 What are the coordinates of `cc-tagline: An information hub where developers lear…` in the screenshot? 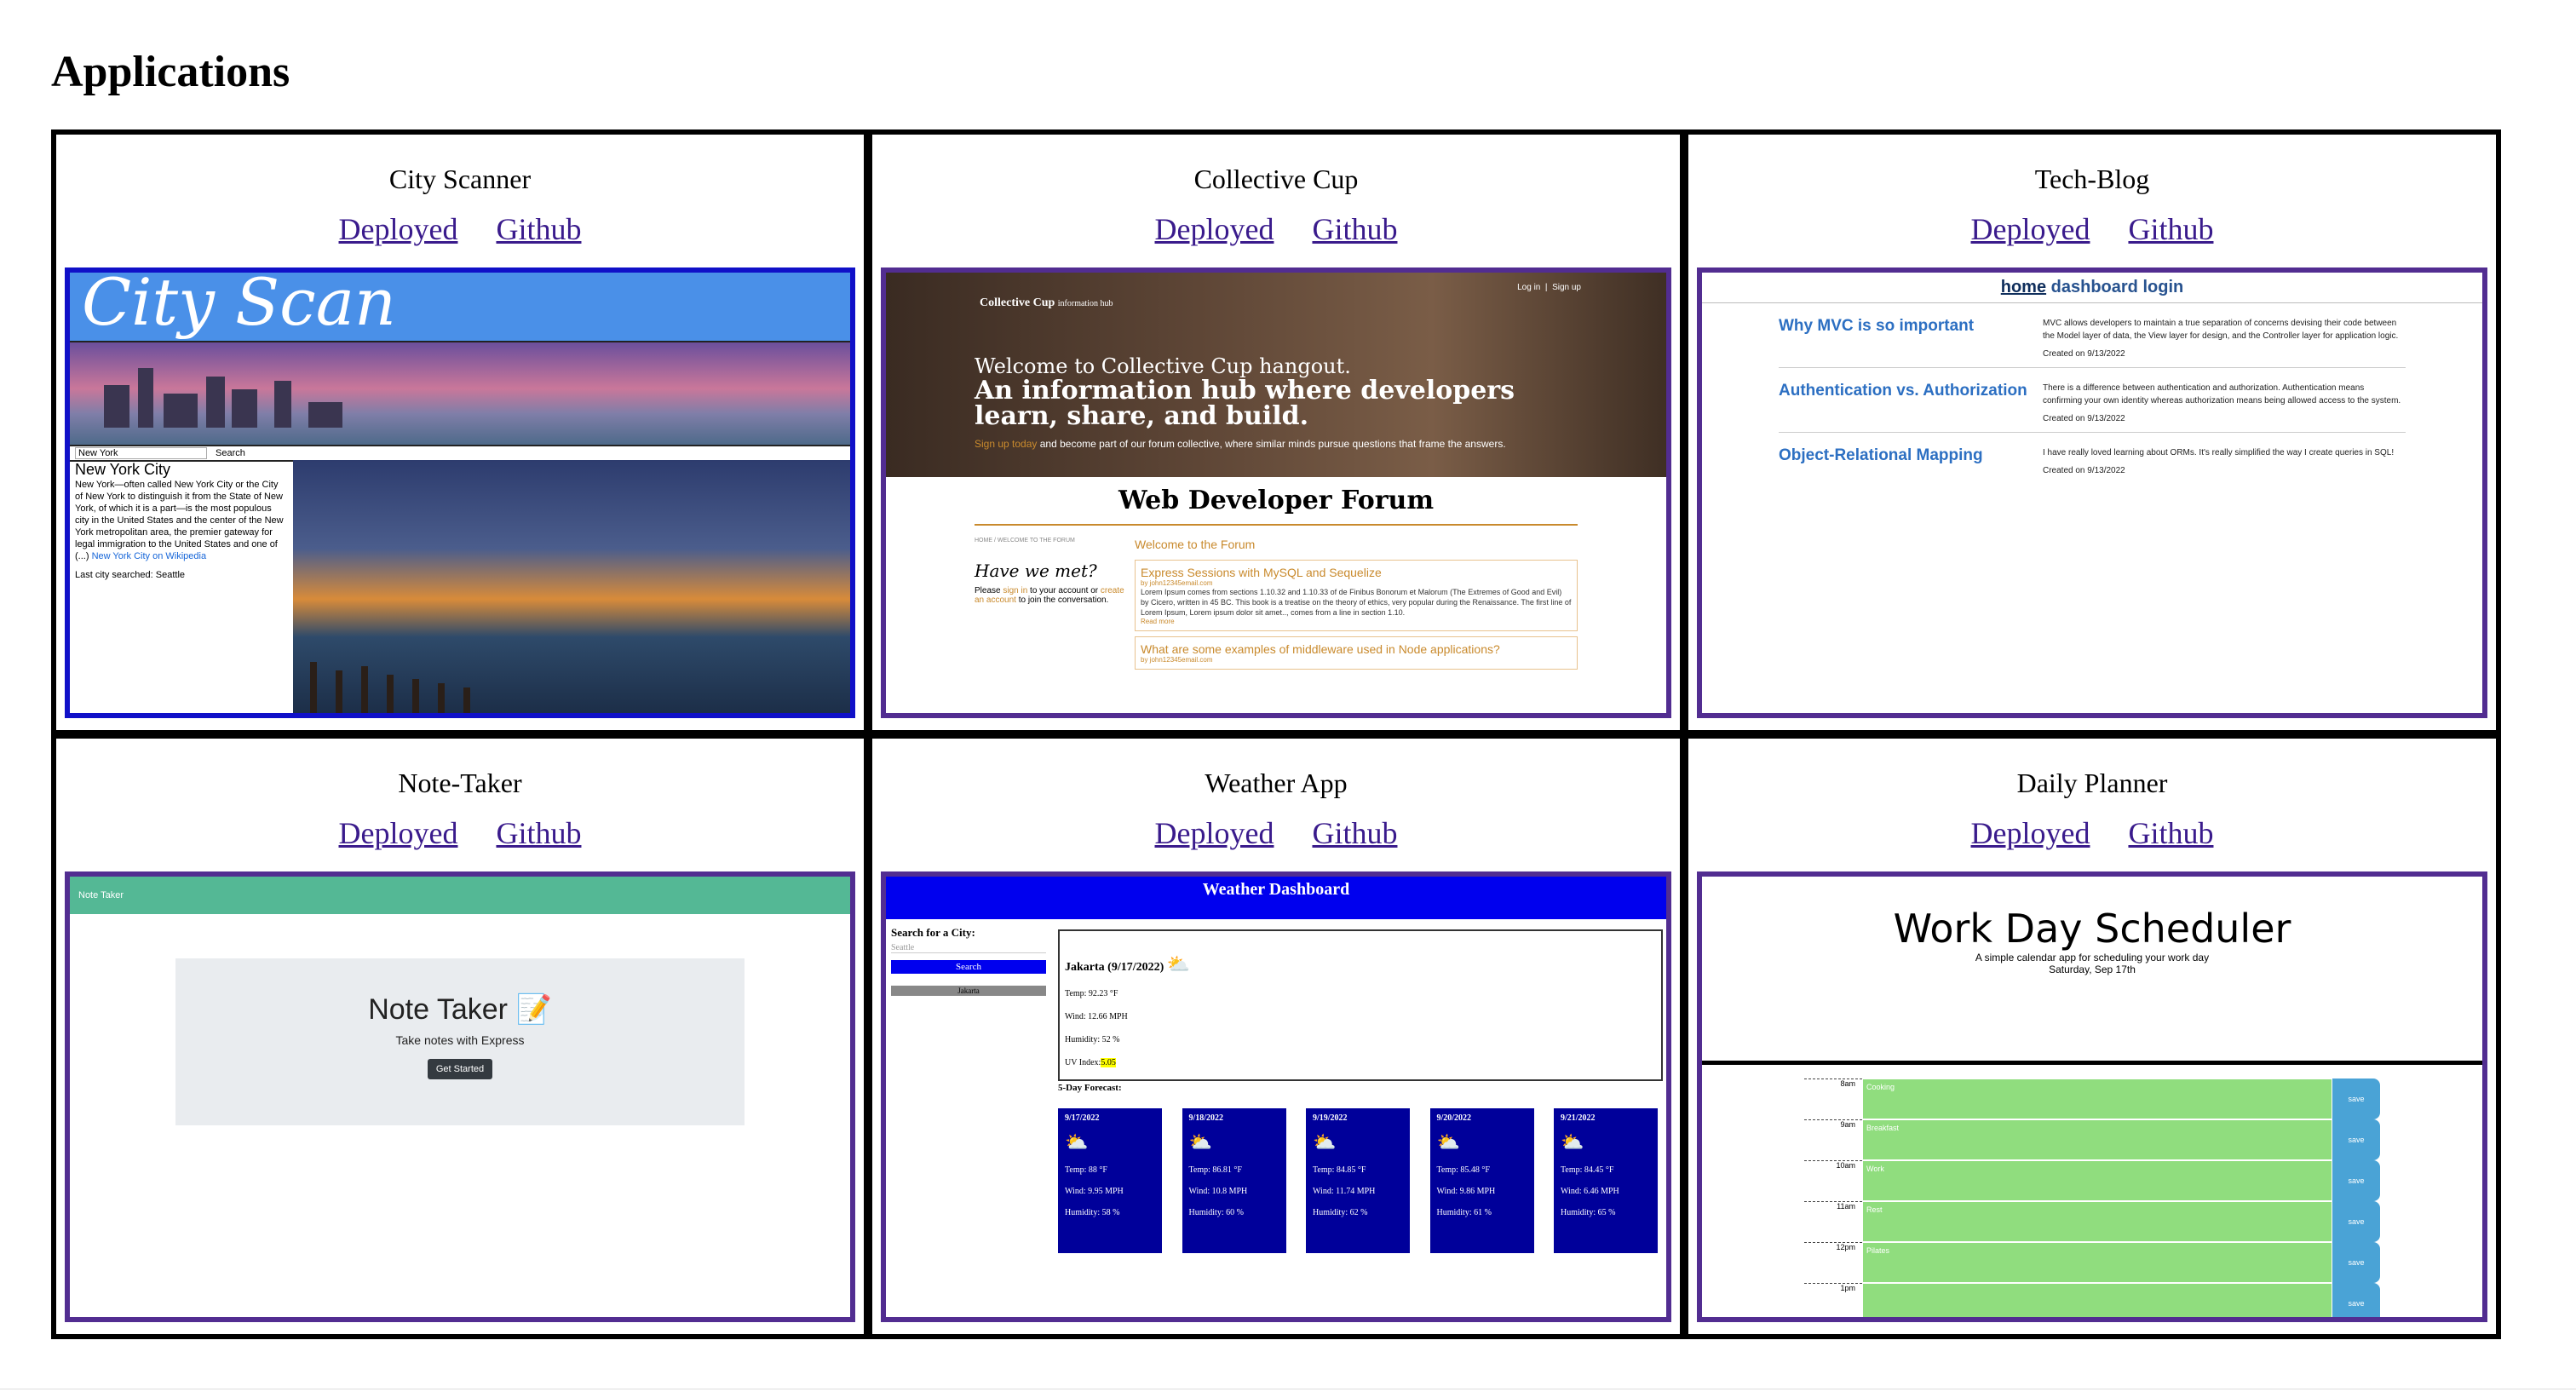 It's located at (1245, 403).